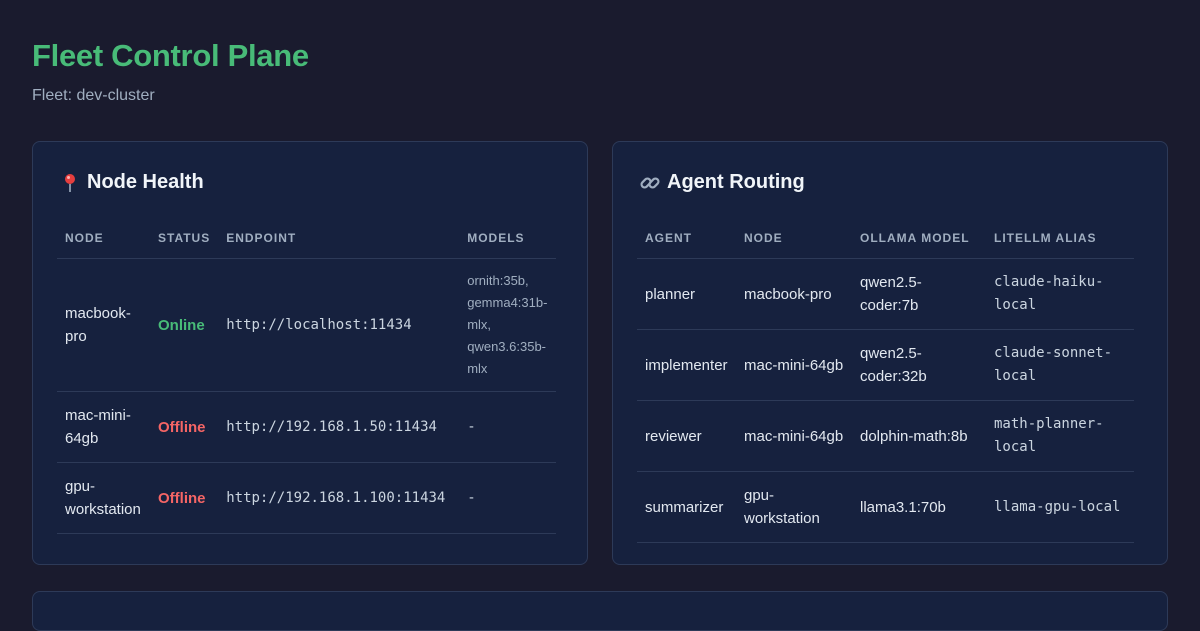  Describe the element at coordinates (103, 498) in the screenshot. I see `node-name: gpu-workstation` at that location.